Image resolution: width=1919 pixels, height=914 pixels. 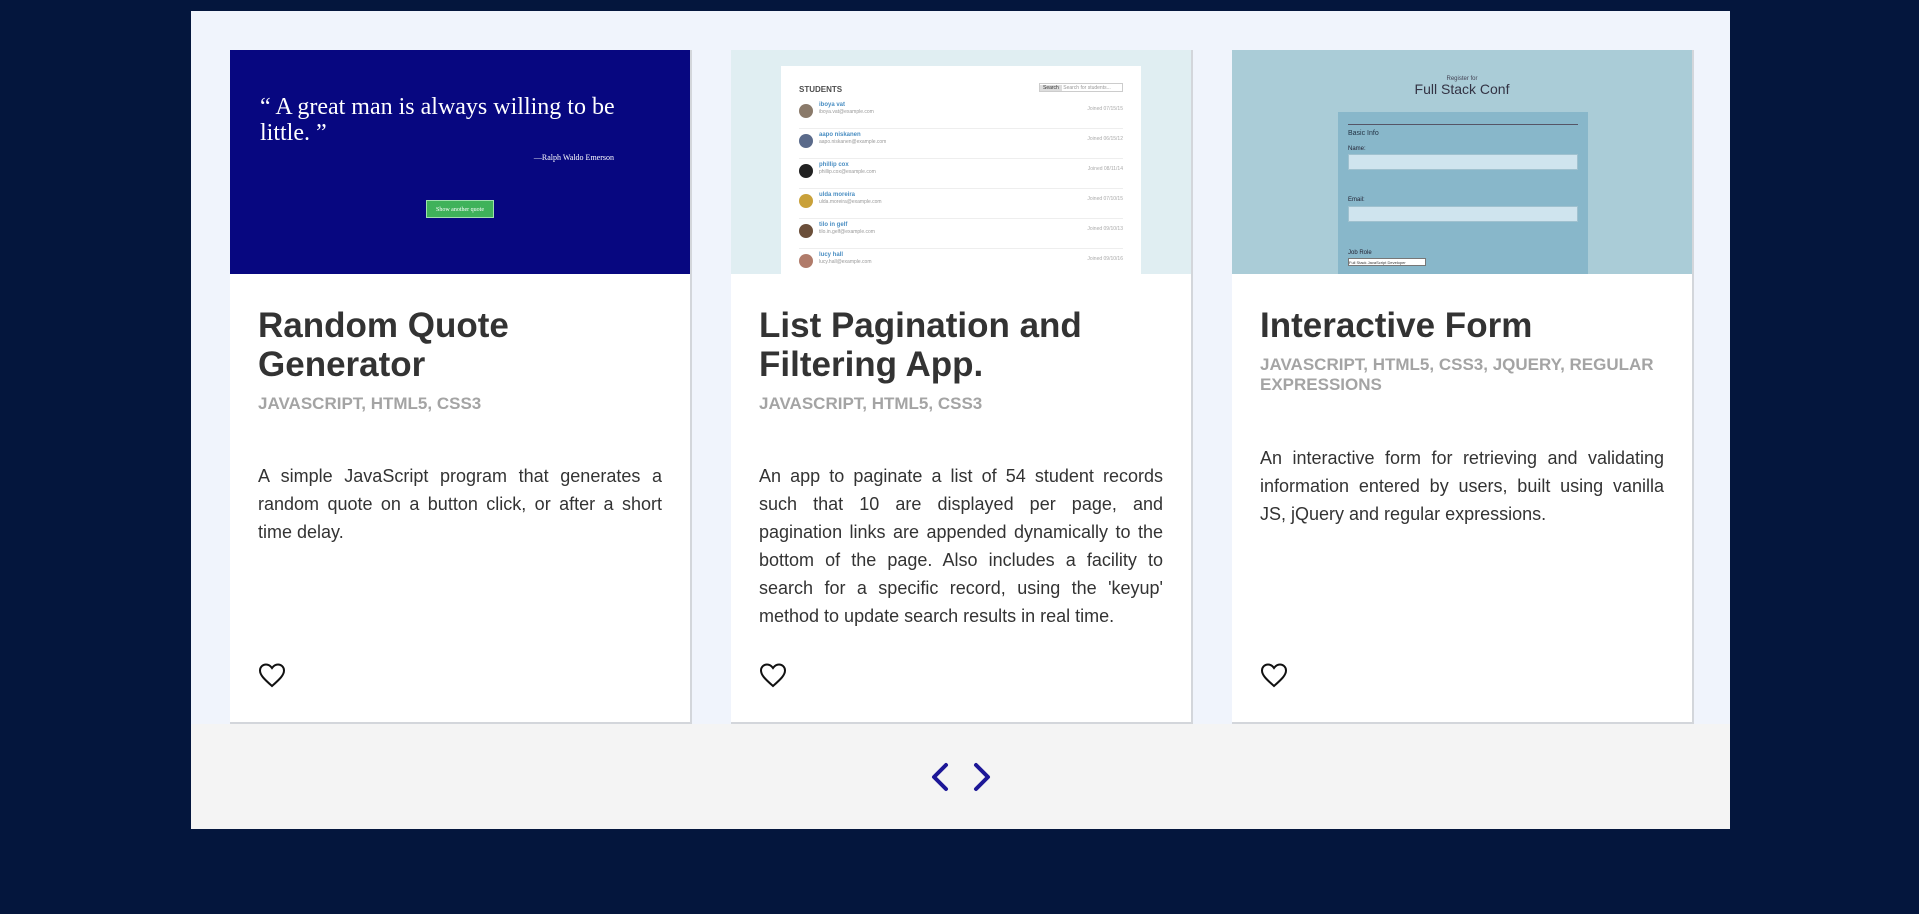 What do you see at coordinates (1463, 214) in the screenshot?
I see `preview-email-input` at bounding box center [1463, 214].